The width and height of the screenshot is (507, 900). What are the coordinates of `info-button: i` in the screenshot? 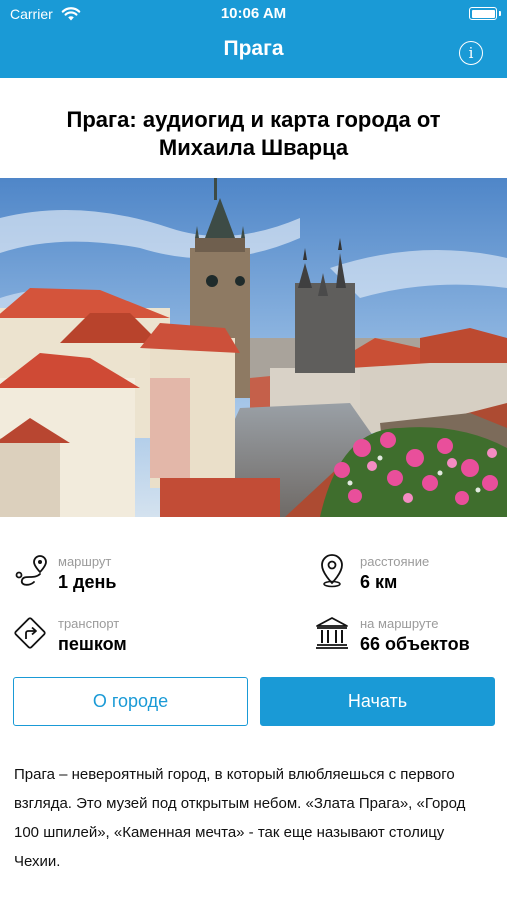 It's located at (471, 53).